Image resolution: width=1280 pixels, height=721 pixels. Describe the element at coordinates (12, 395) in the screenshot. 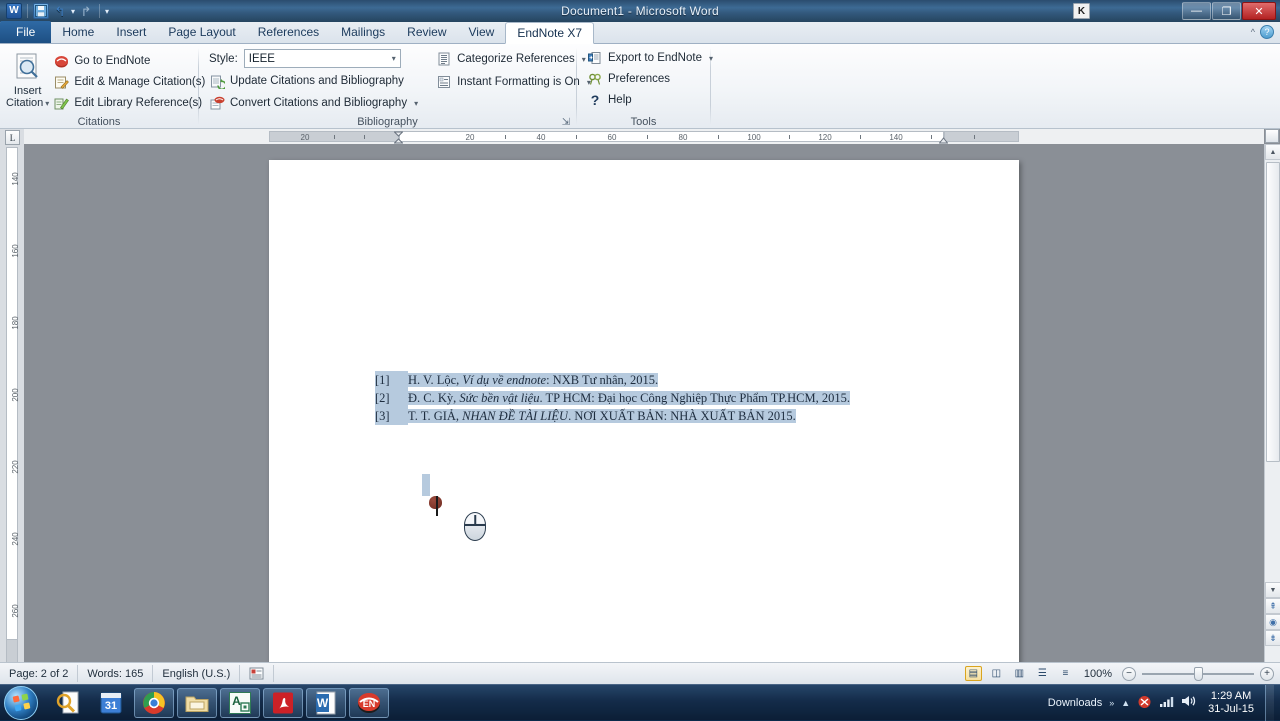

I see `vertical-ruler: L 140 160 180 200 220 240 260` at that location.